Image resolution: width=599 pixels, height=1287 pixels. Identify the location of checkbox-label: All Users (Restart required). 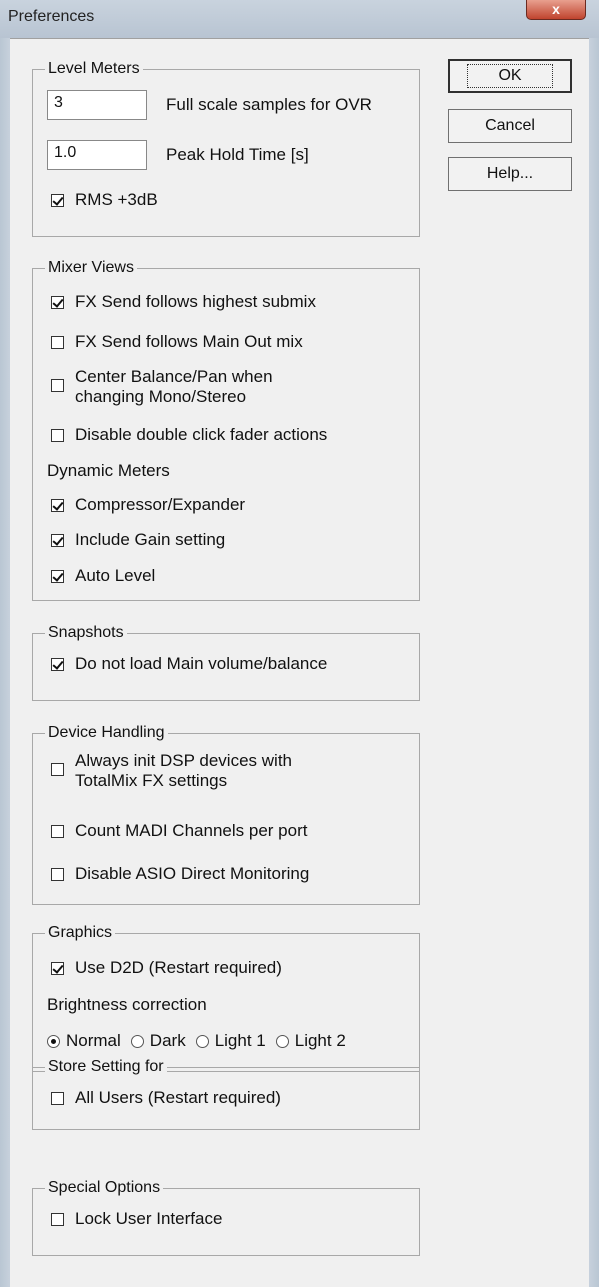
(178, 1097).